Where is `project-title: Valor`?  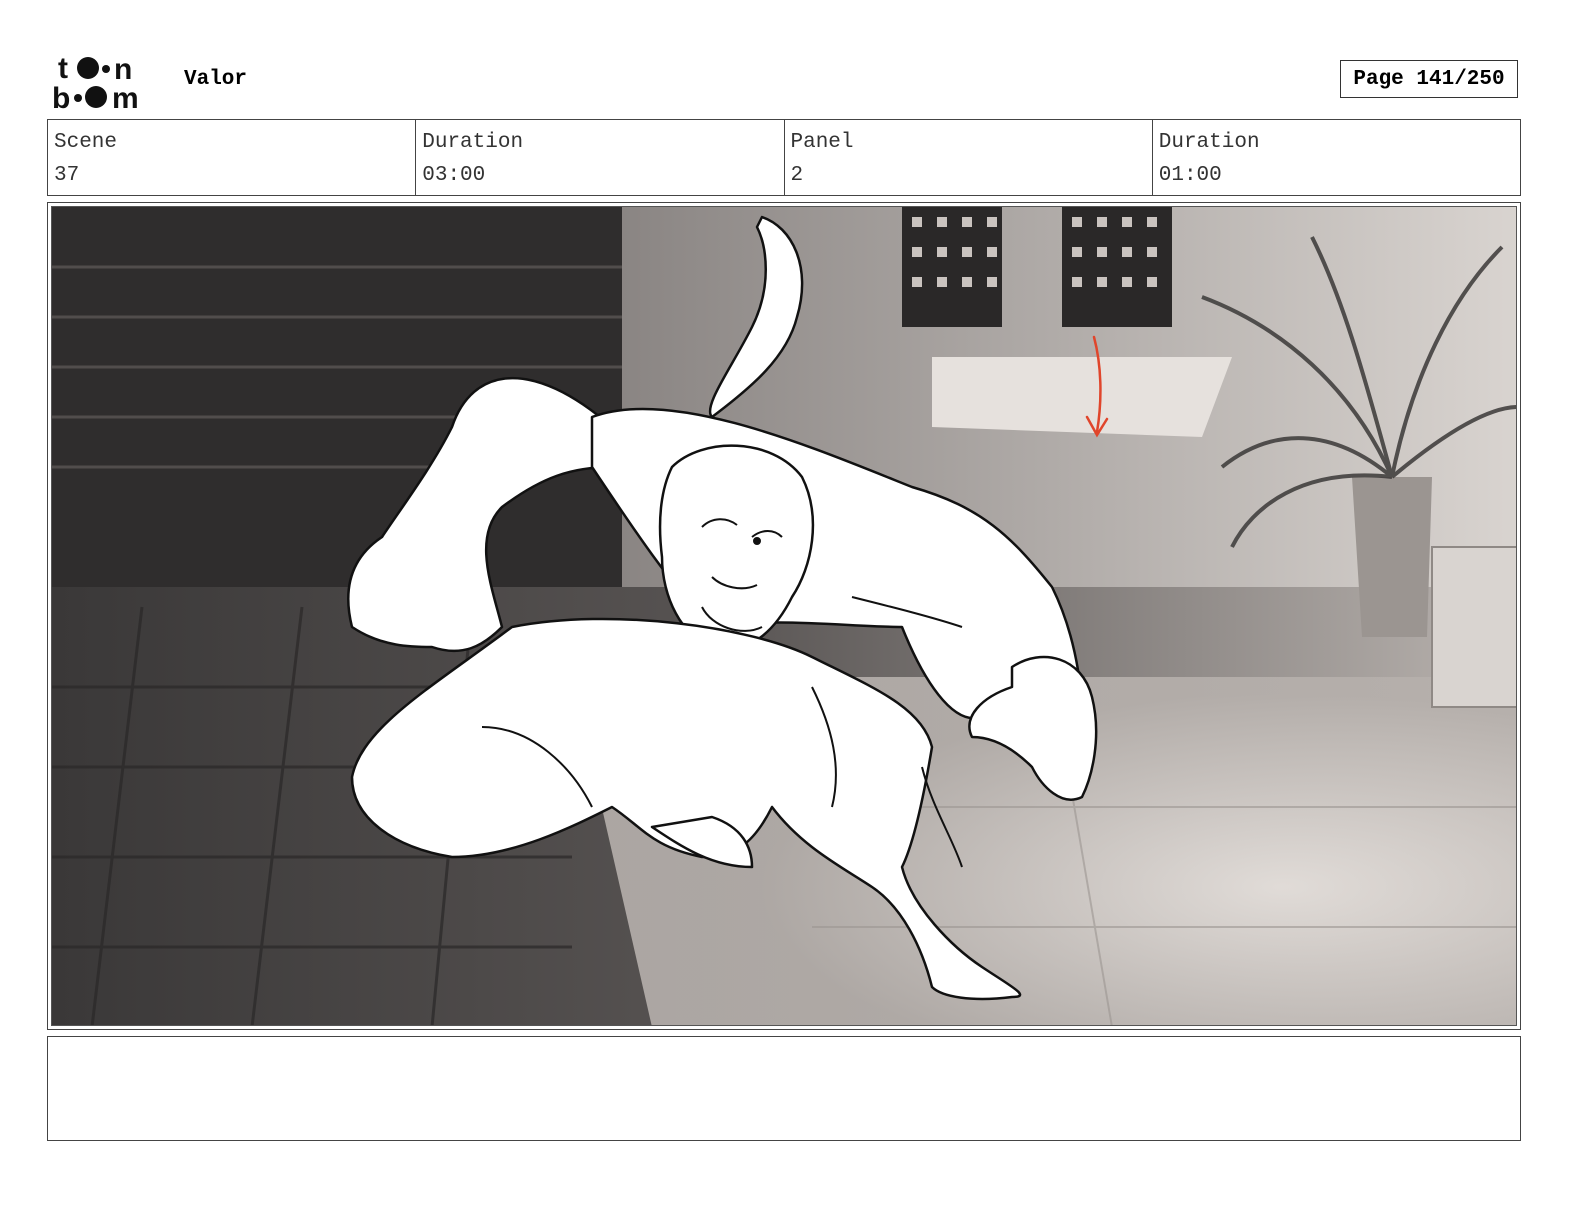 project-title: Valor is located at coordinates (216, 79).